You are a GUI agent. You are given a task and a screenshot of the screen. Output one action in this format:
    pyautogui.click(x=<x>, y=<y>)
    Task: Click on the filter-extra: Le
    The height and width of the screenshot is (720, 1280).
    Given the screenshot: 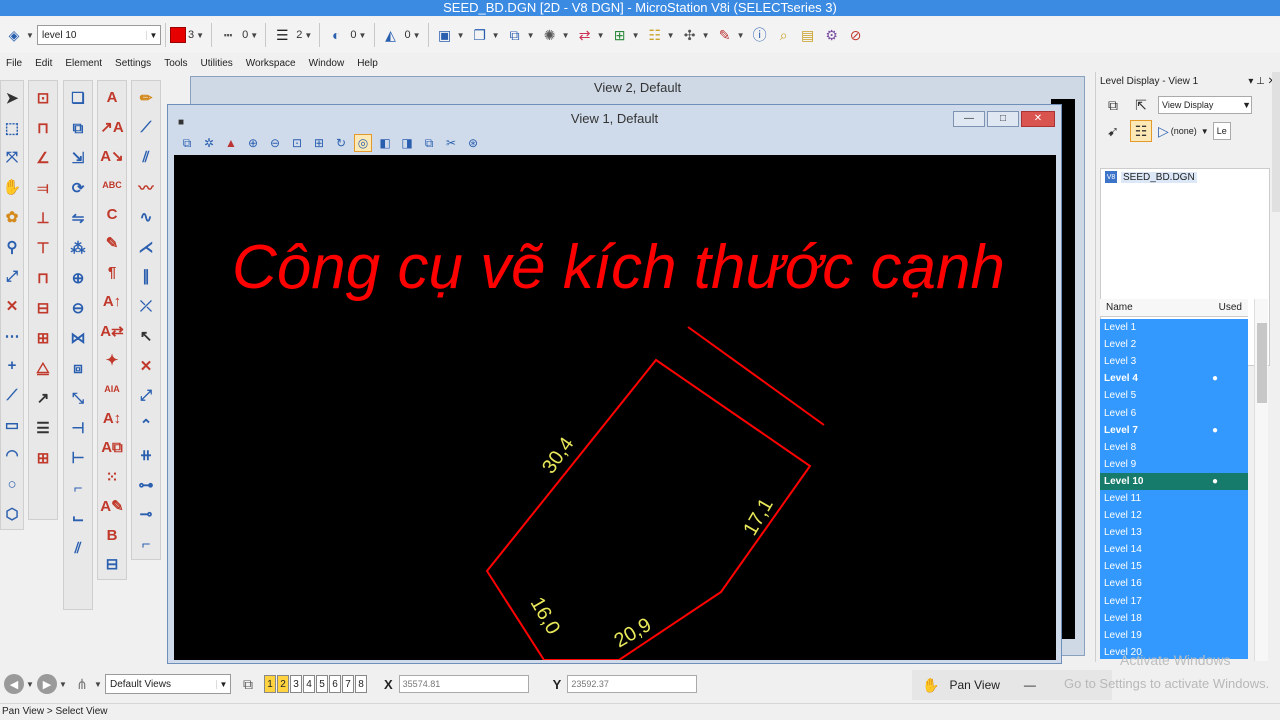 What is the action you would take?
    pyautogui.click(x=1221, y=131)
    